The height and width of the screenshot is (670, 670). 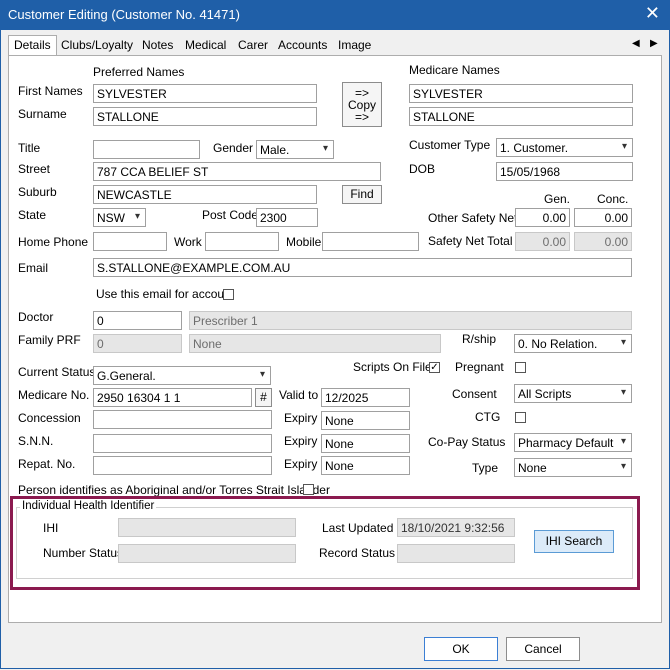 What do you see at coordinates (636, 43) in the screenshot?
I see `tab-prev-icon: ◀` at bounding box center [636, 43].